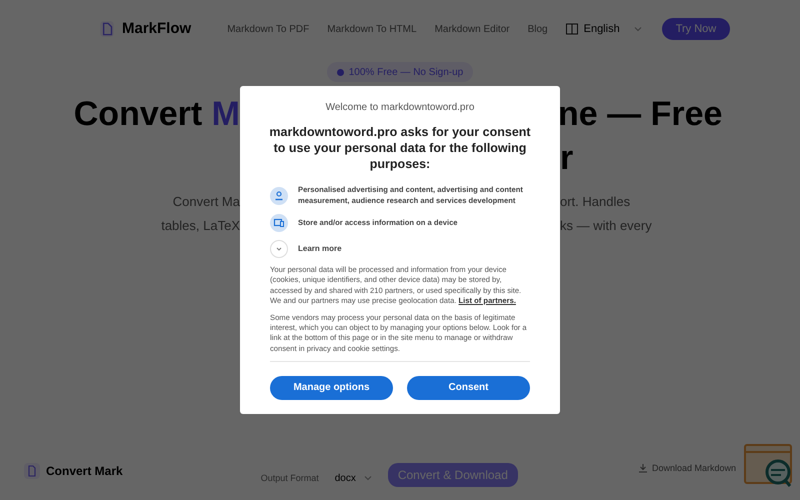 The height and width of the screenshot is (500, 800). I want to click on hero-subtitle: tables, LaTeX, so click(200, 226).